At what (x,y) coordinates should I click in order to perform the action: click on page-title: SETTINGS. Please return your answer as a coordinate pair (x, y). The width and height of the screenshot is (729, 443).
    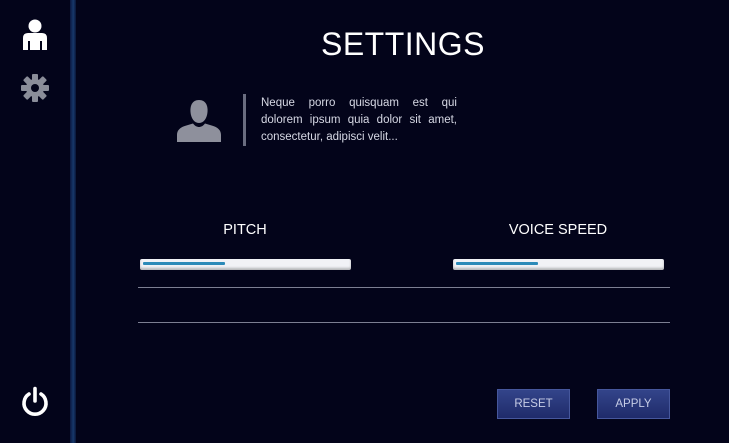
    Looking at the image, I should click on (402, 44).